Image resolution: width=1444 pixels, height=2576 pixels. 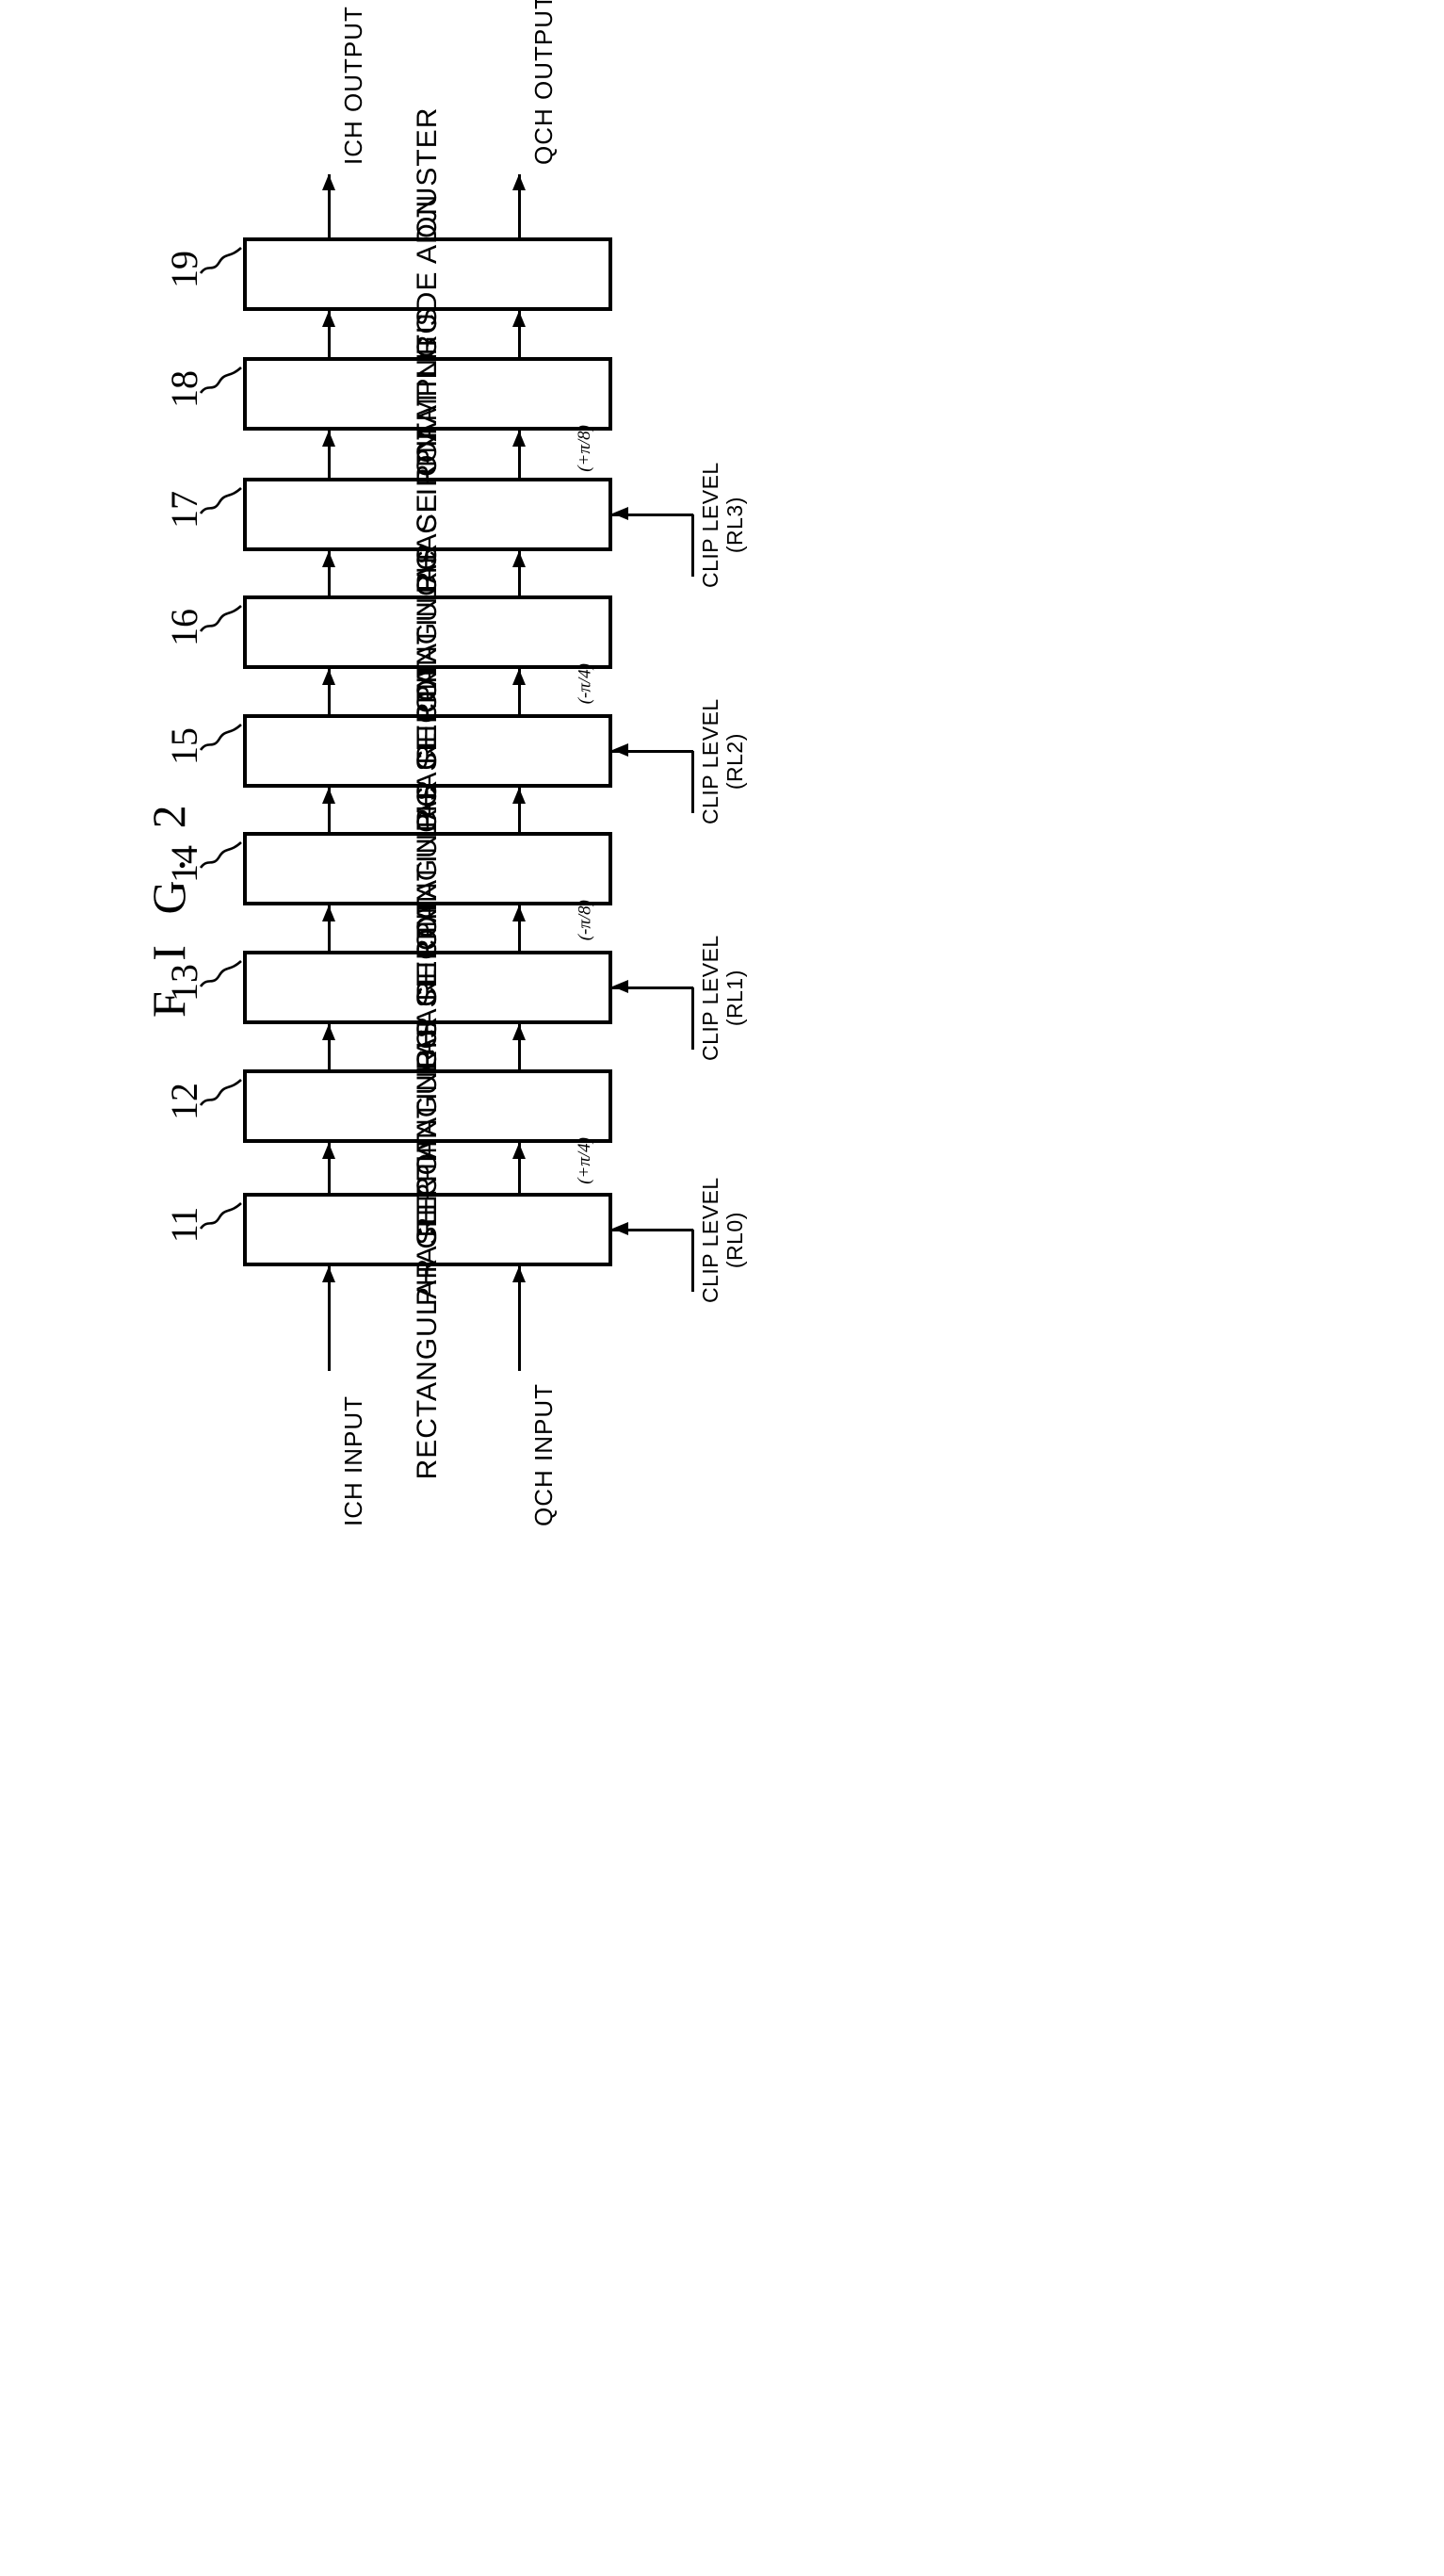 I want to click on signal-arrow-qch-4-head, so click(x=519, y=677).